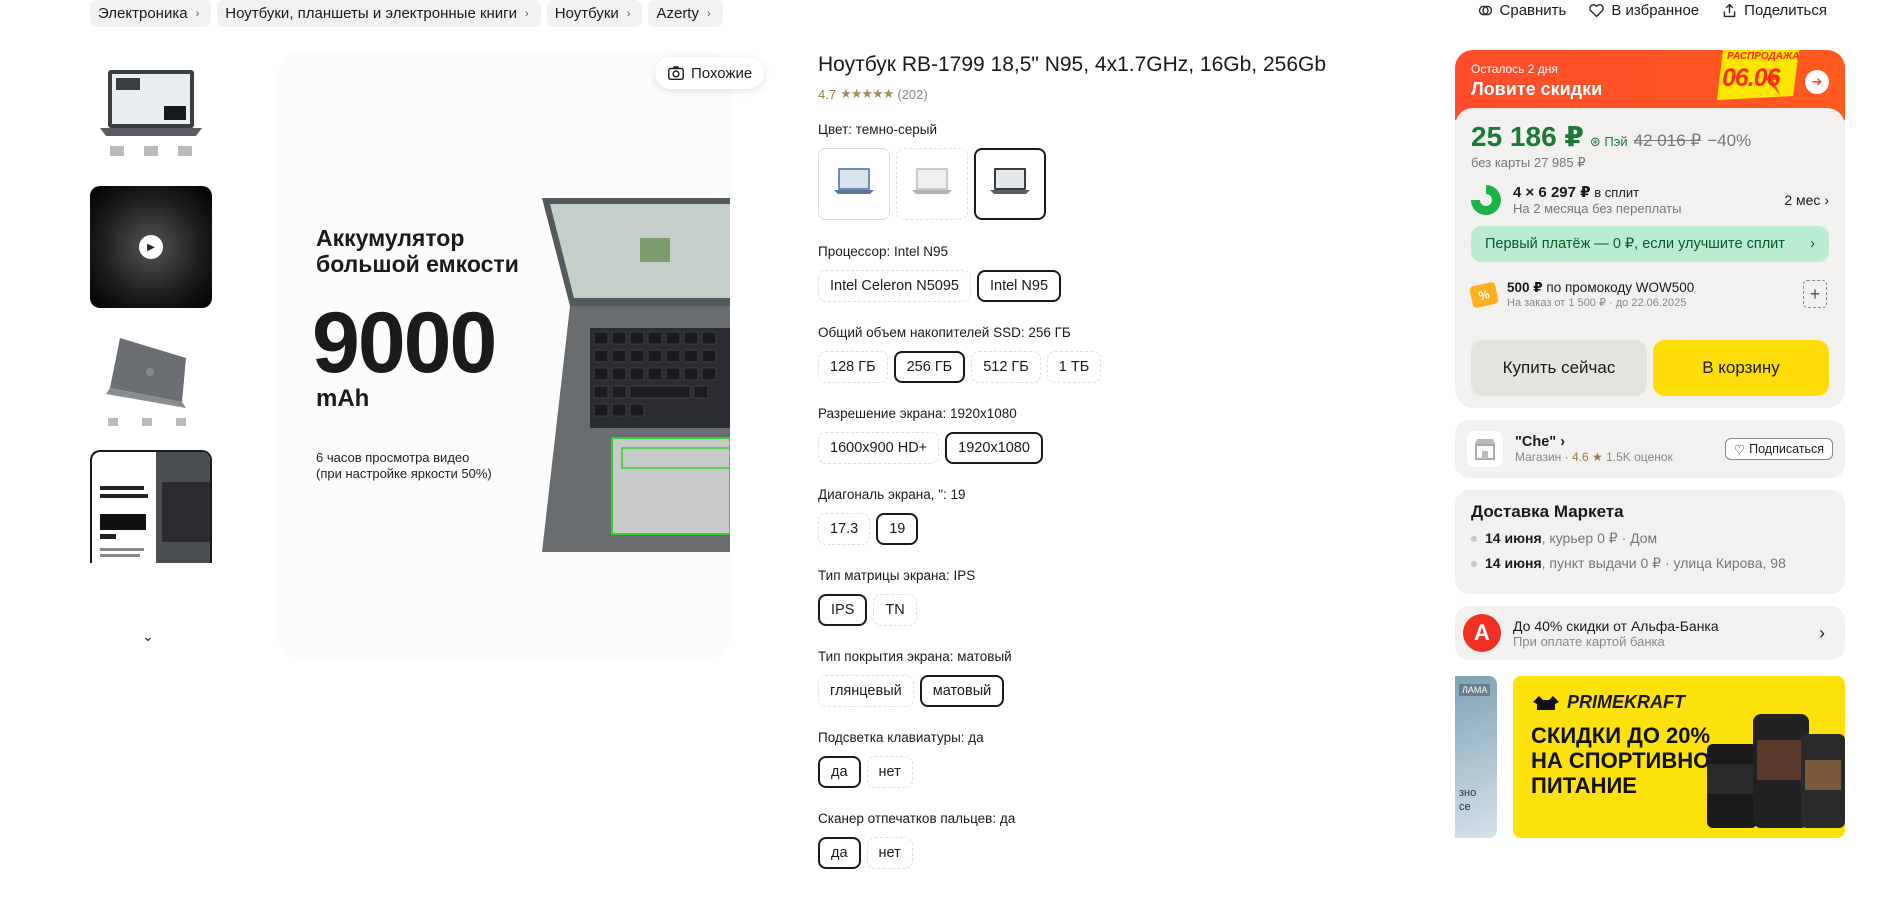  I want to click on ssd-option: 1 ТБ, so click(1074, 367).